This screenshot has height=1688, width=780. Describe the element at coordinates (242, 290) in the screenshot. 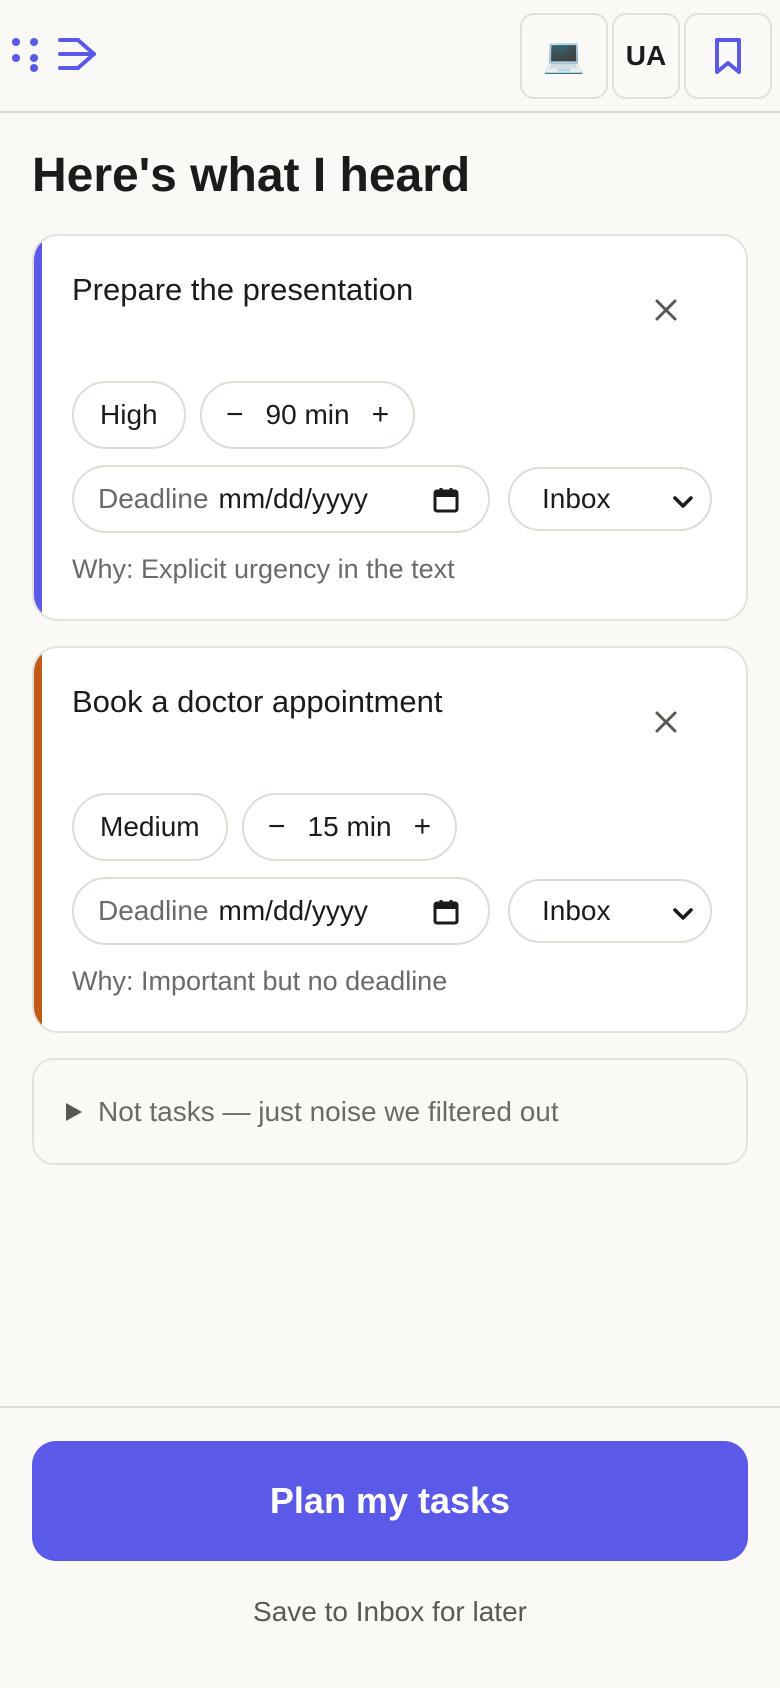

I see `task-title: Prepare the presentation` at that location.